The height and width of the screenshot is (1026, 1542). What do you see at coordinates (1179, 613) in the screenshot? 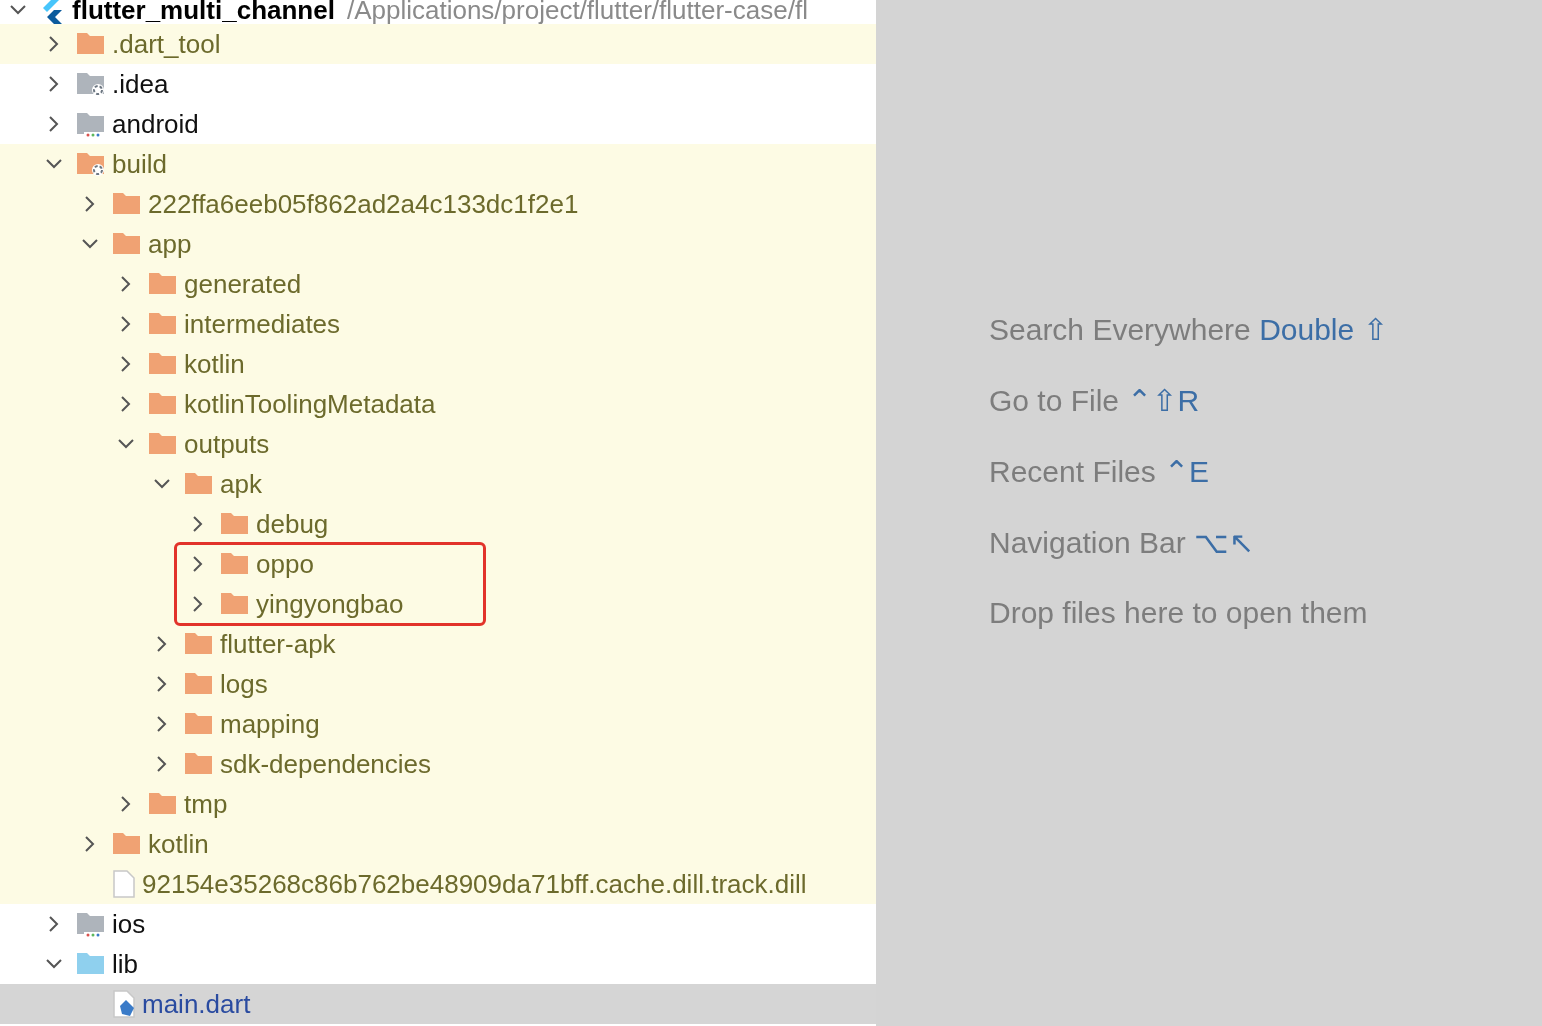
I see `editor-hint: Drop files here to open them` at bounding box center [1179, 613].